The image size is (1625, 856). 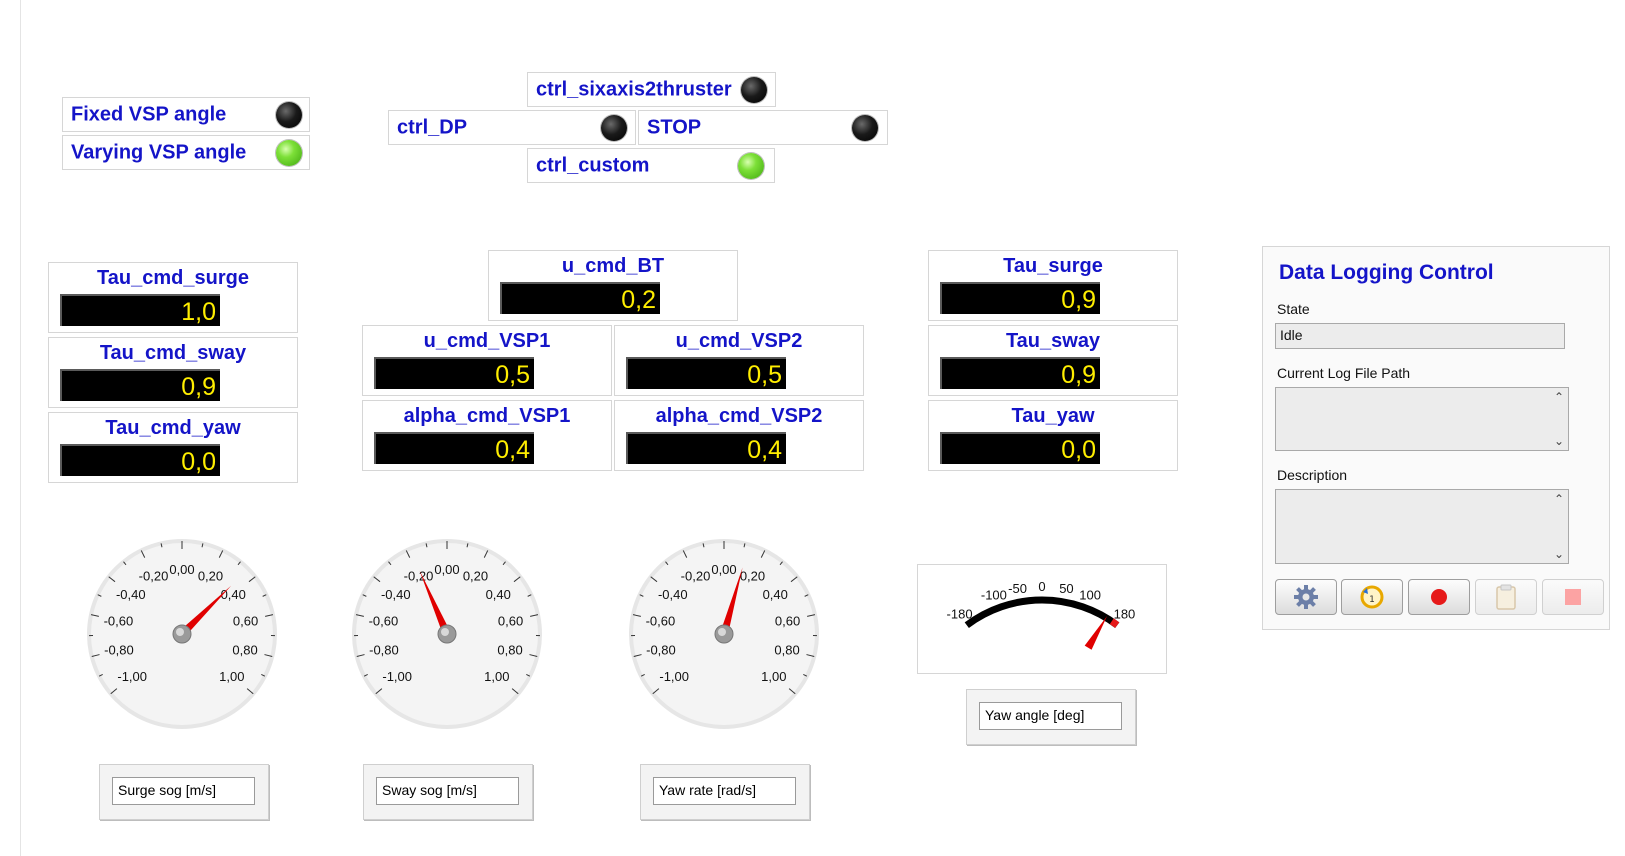 I want to click on varying-vsp-angle-indicator: Varying VSP angle, so click(x=186, y=152).